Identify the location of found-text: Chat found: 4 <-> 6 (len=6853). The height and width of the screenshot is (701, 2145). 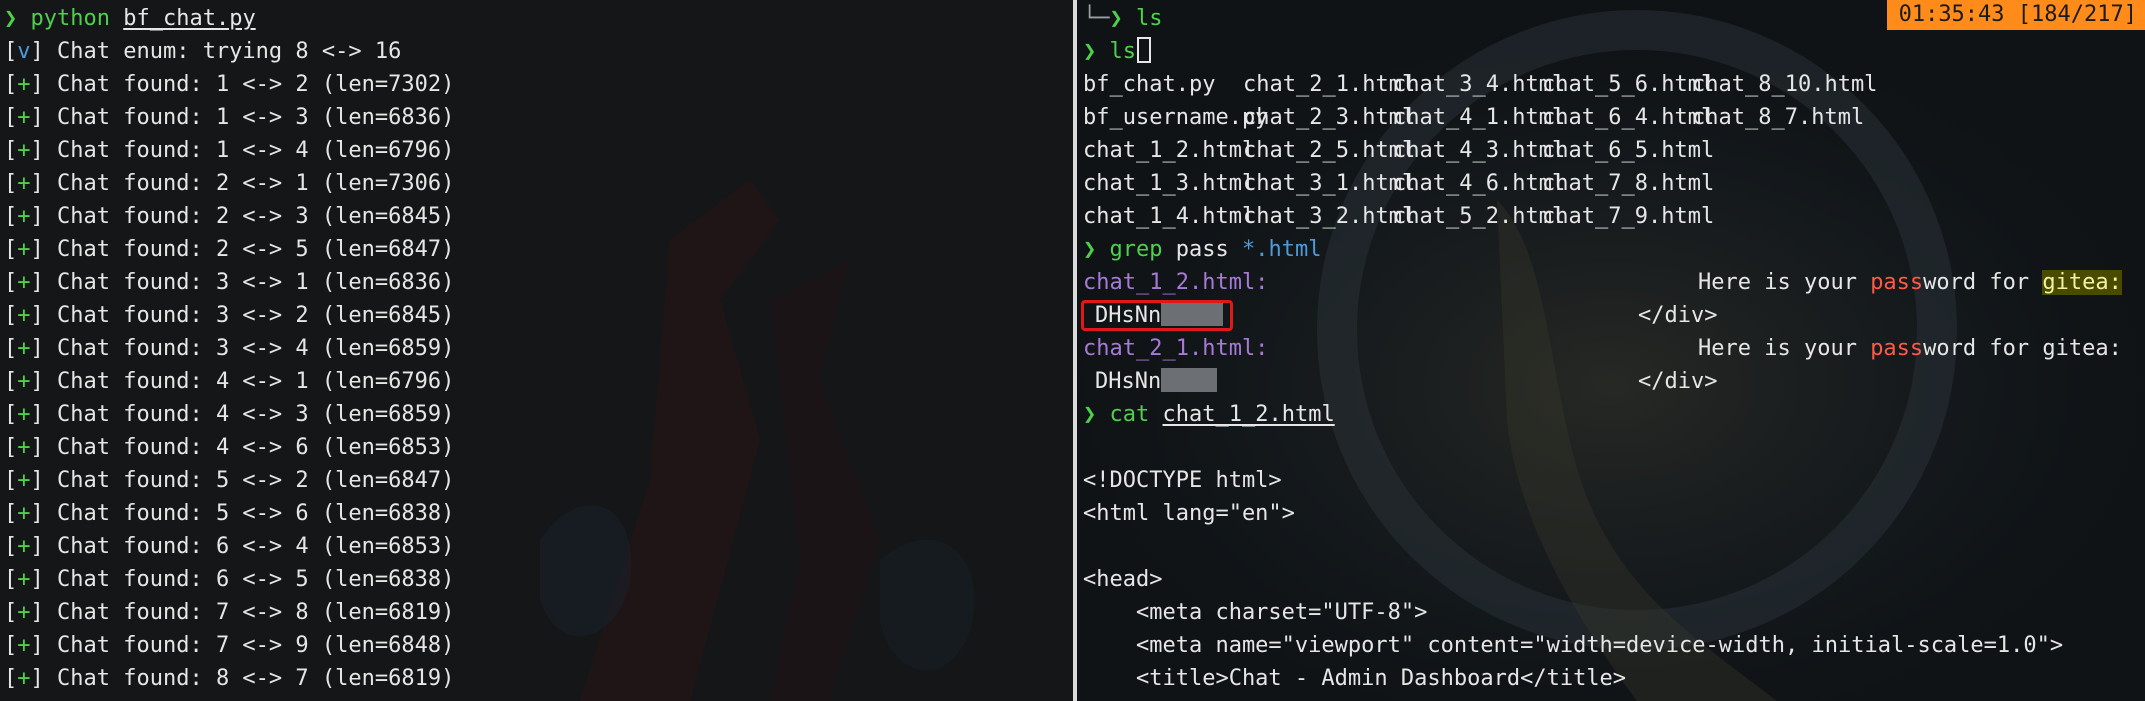
(256, 447).